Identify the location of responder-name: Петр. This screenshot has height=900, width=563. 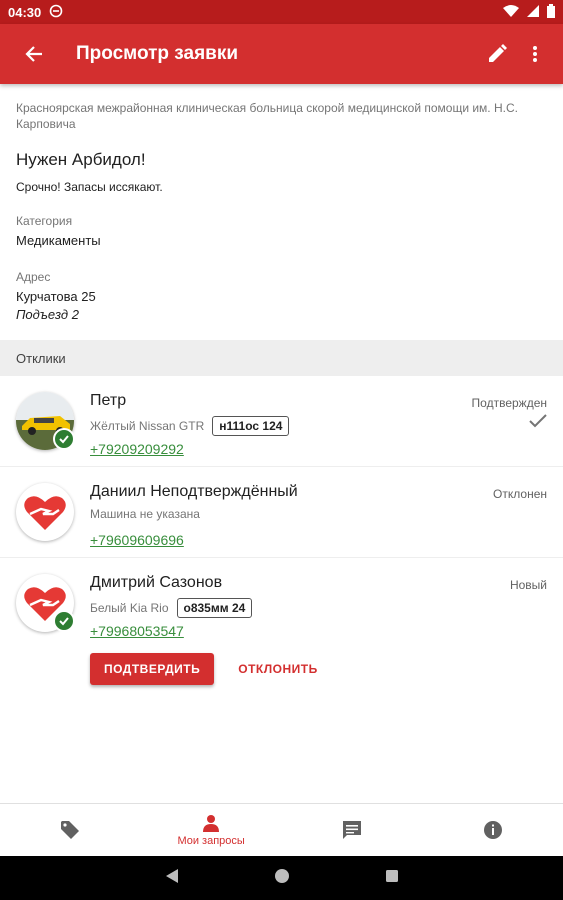
(108, 400).